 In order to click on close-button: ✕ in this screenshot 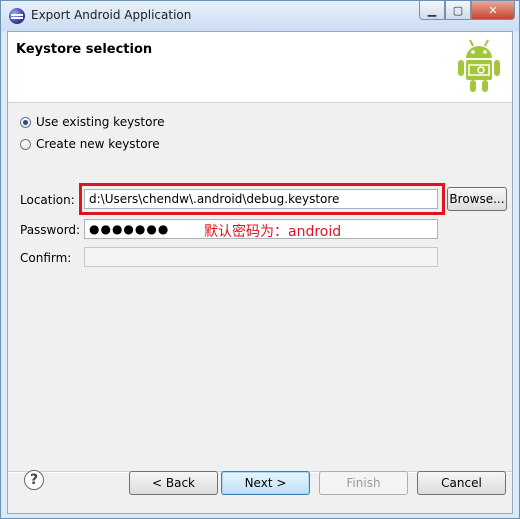, I will do `click(493, 10)`.